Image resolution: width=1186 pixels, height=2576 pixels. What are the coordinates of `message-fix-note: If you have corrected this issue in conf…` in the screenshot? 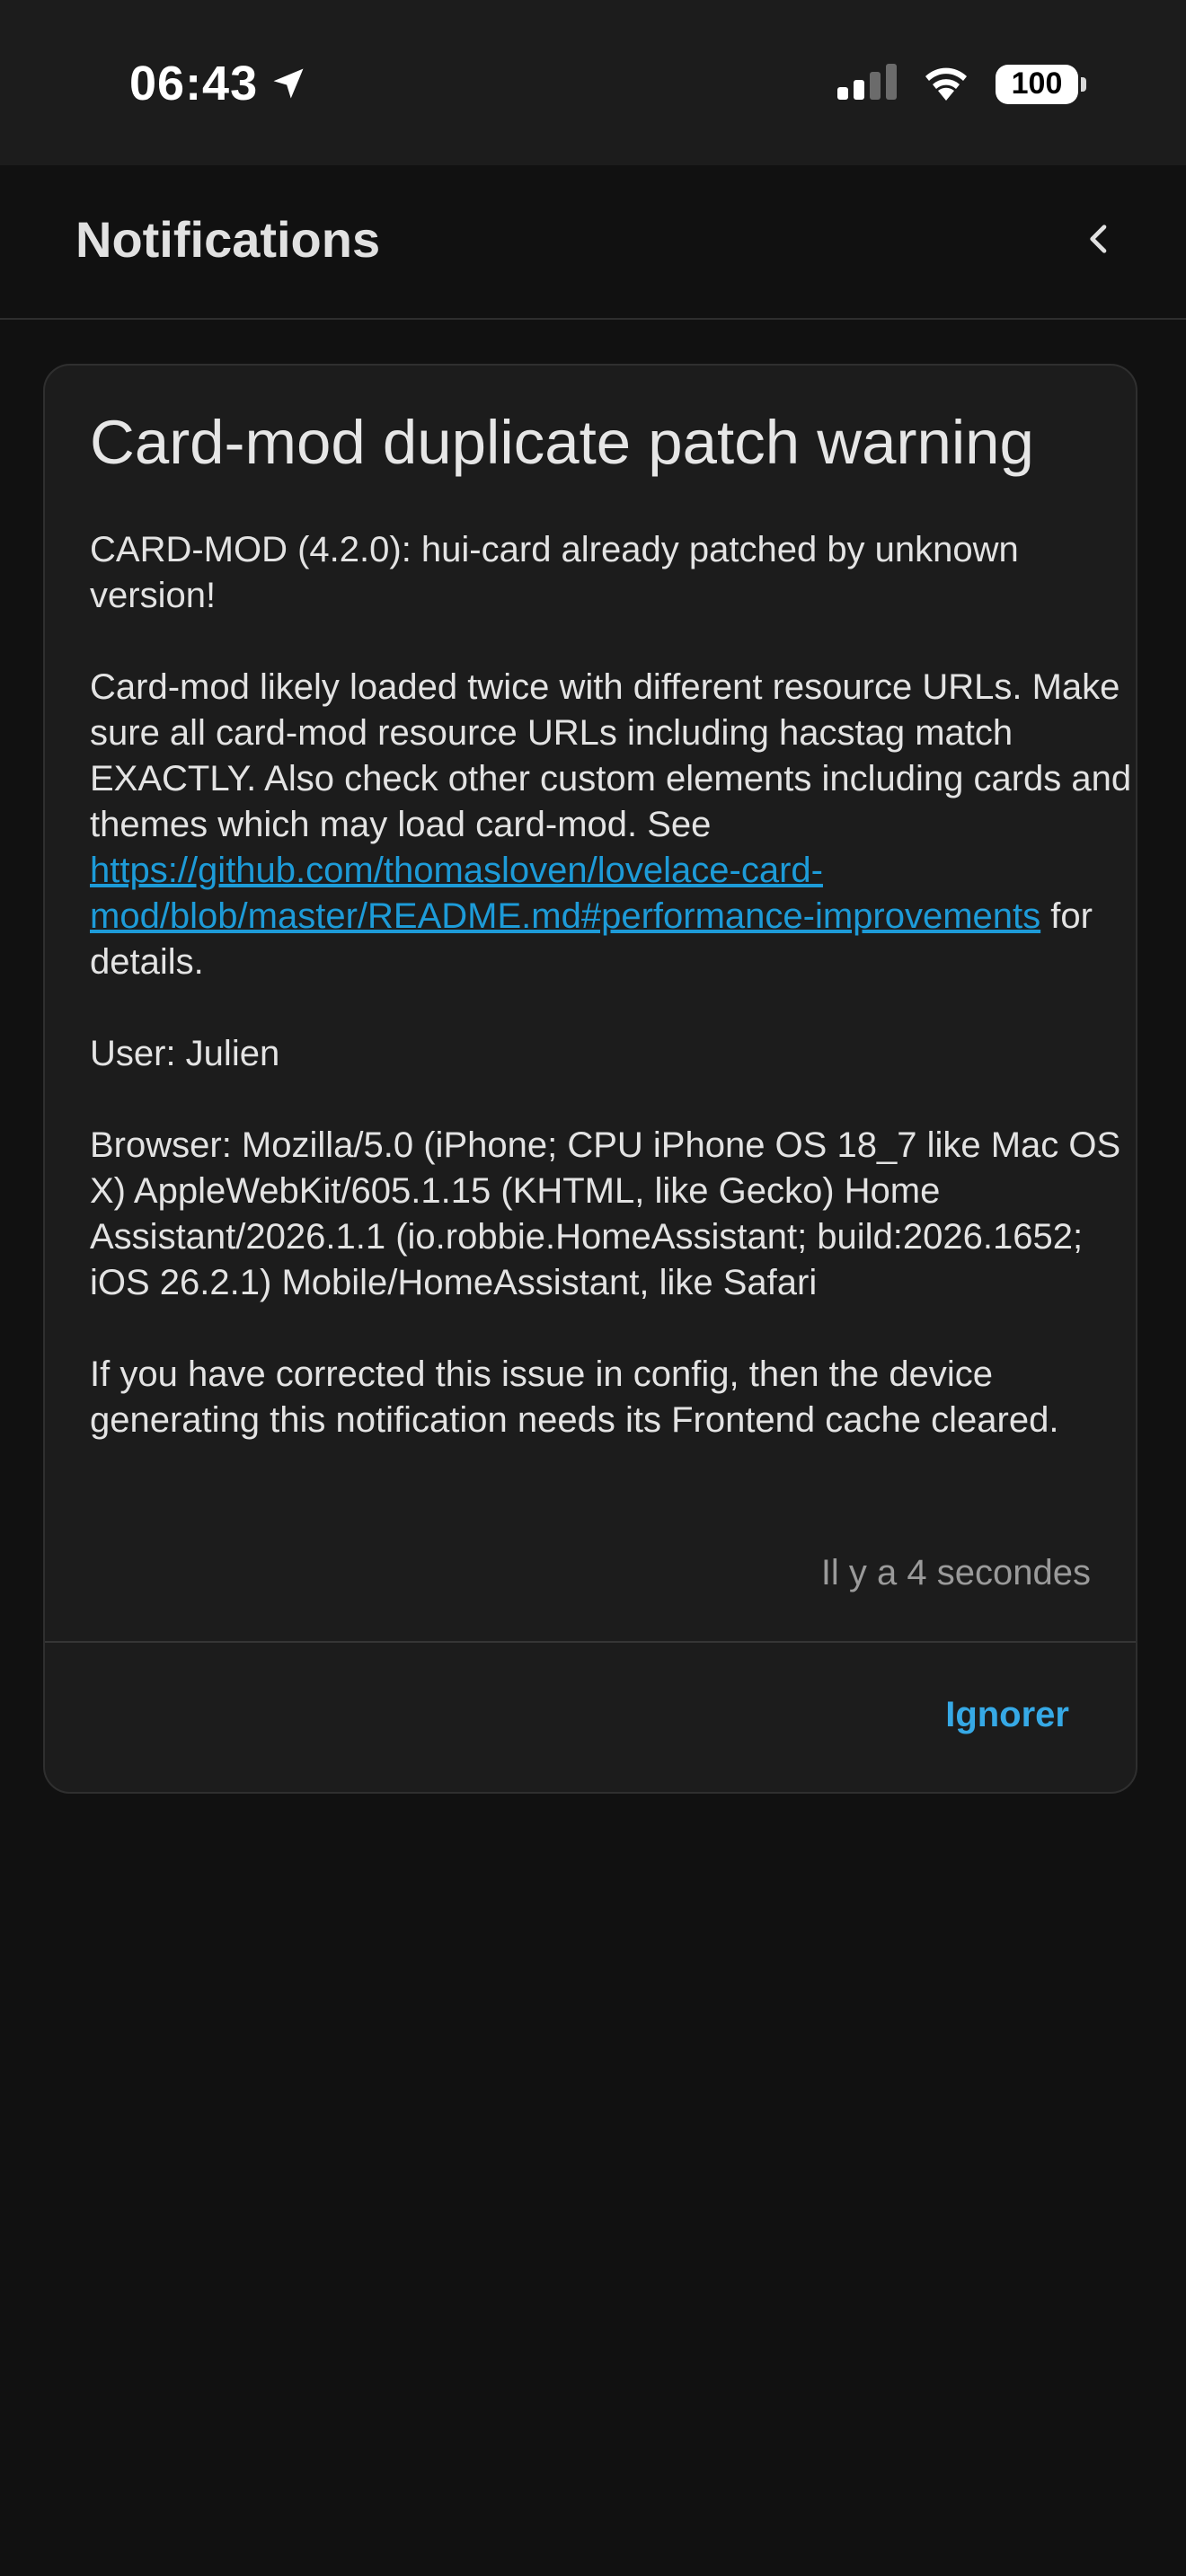 It's located at (574, 1397).